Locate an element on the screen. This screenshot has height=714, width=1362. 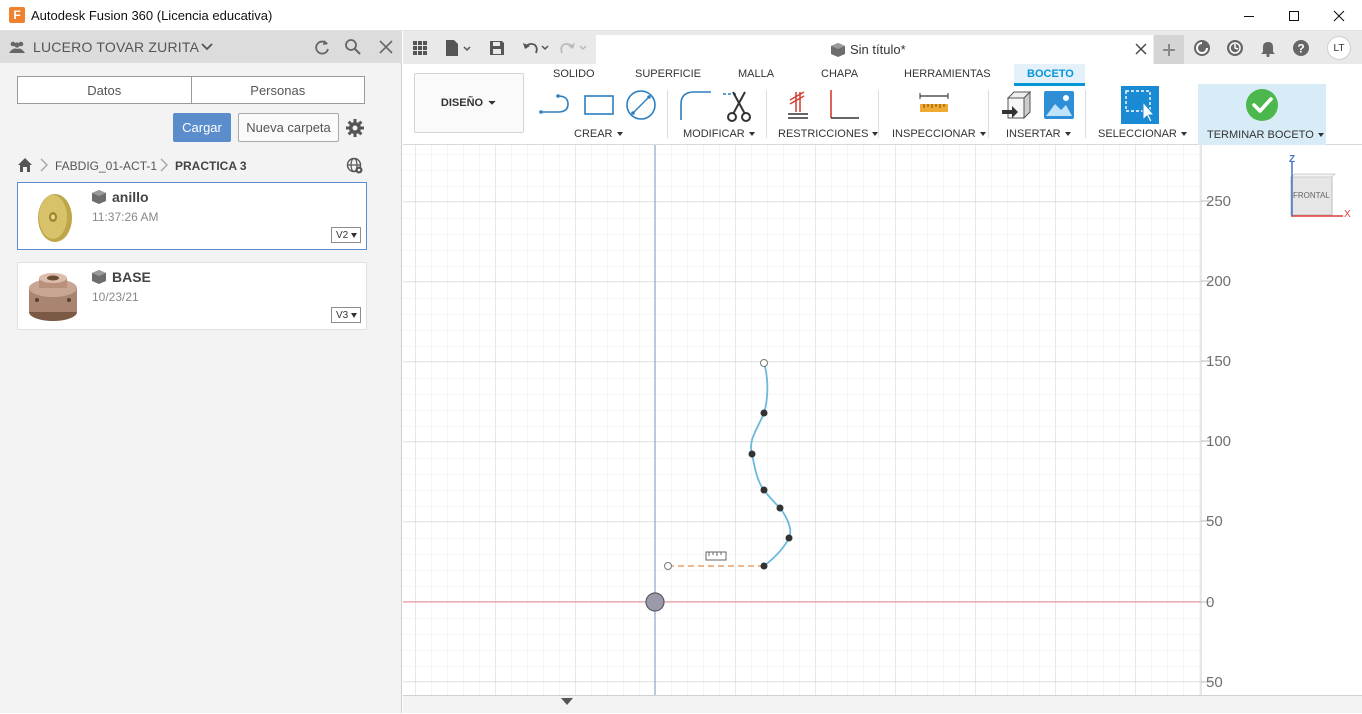
undo-icon is located at coordinates (536, 48).